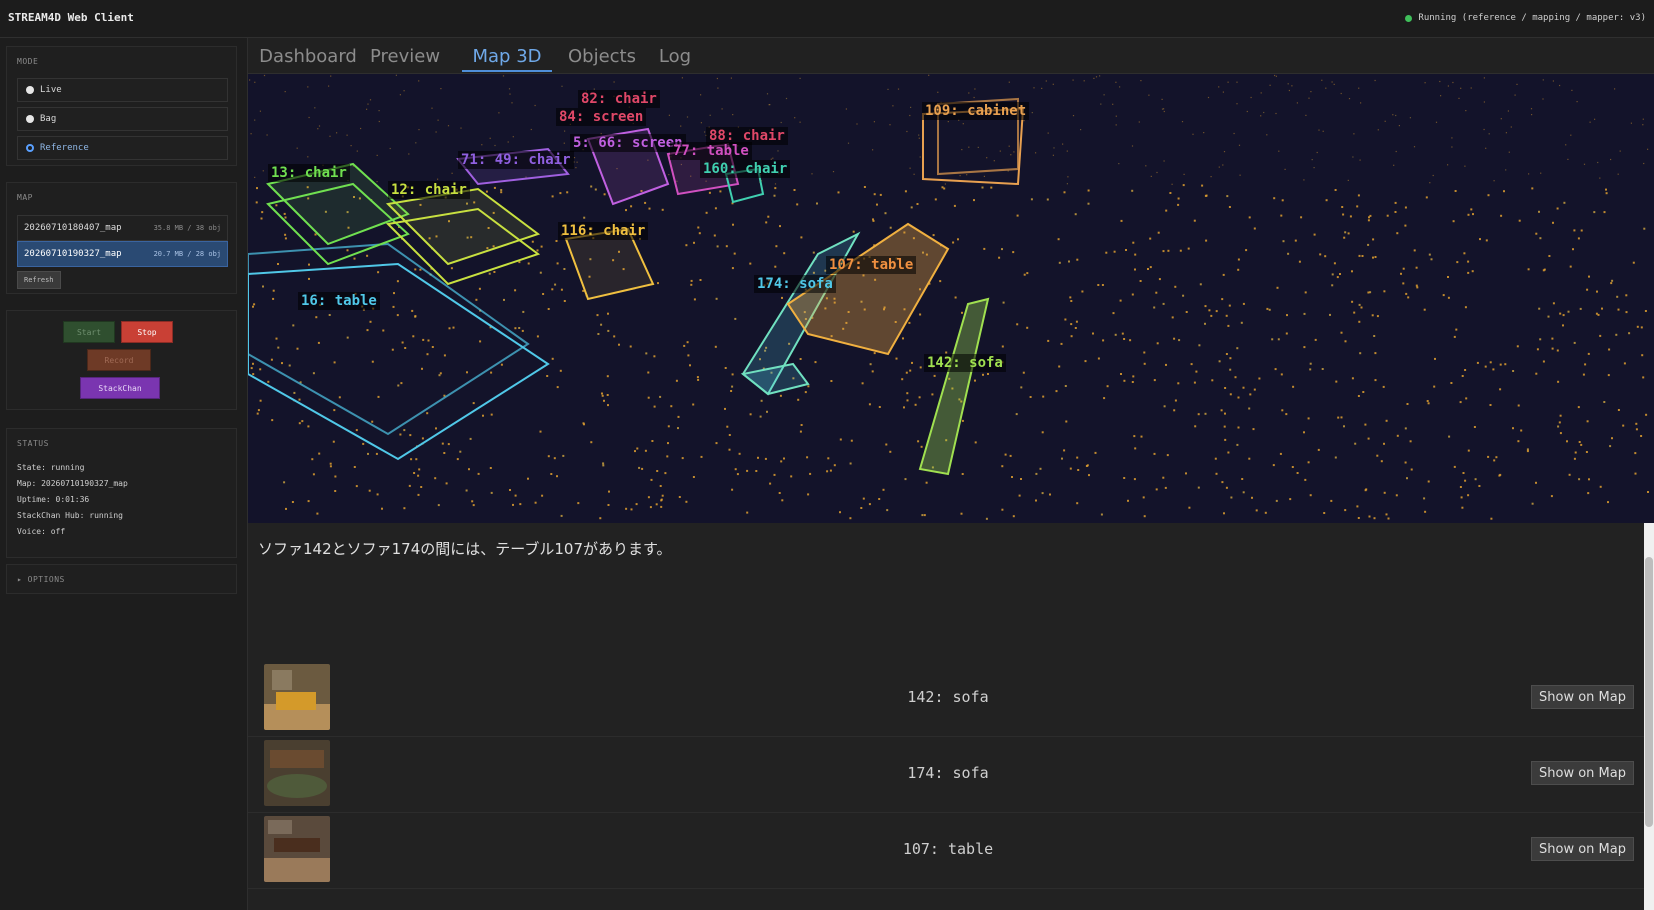  Describe the element at coordinates (871, 265) in the screenshot. I see `label-table-107: 107: table` at that location.